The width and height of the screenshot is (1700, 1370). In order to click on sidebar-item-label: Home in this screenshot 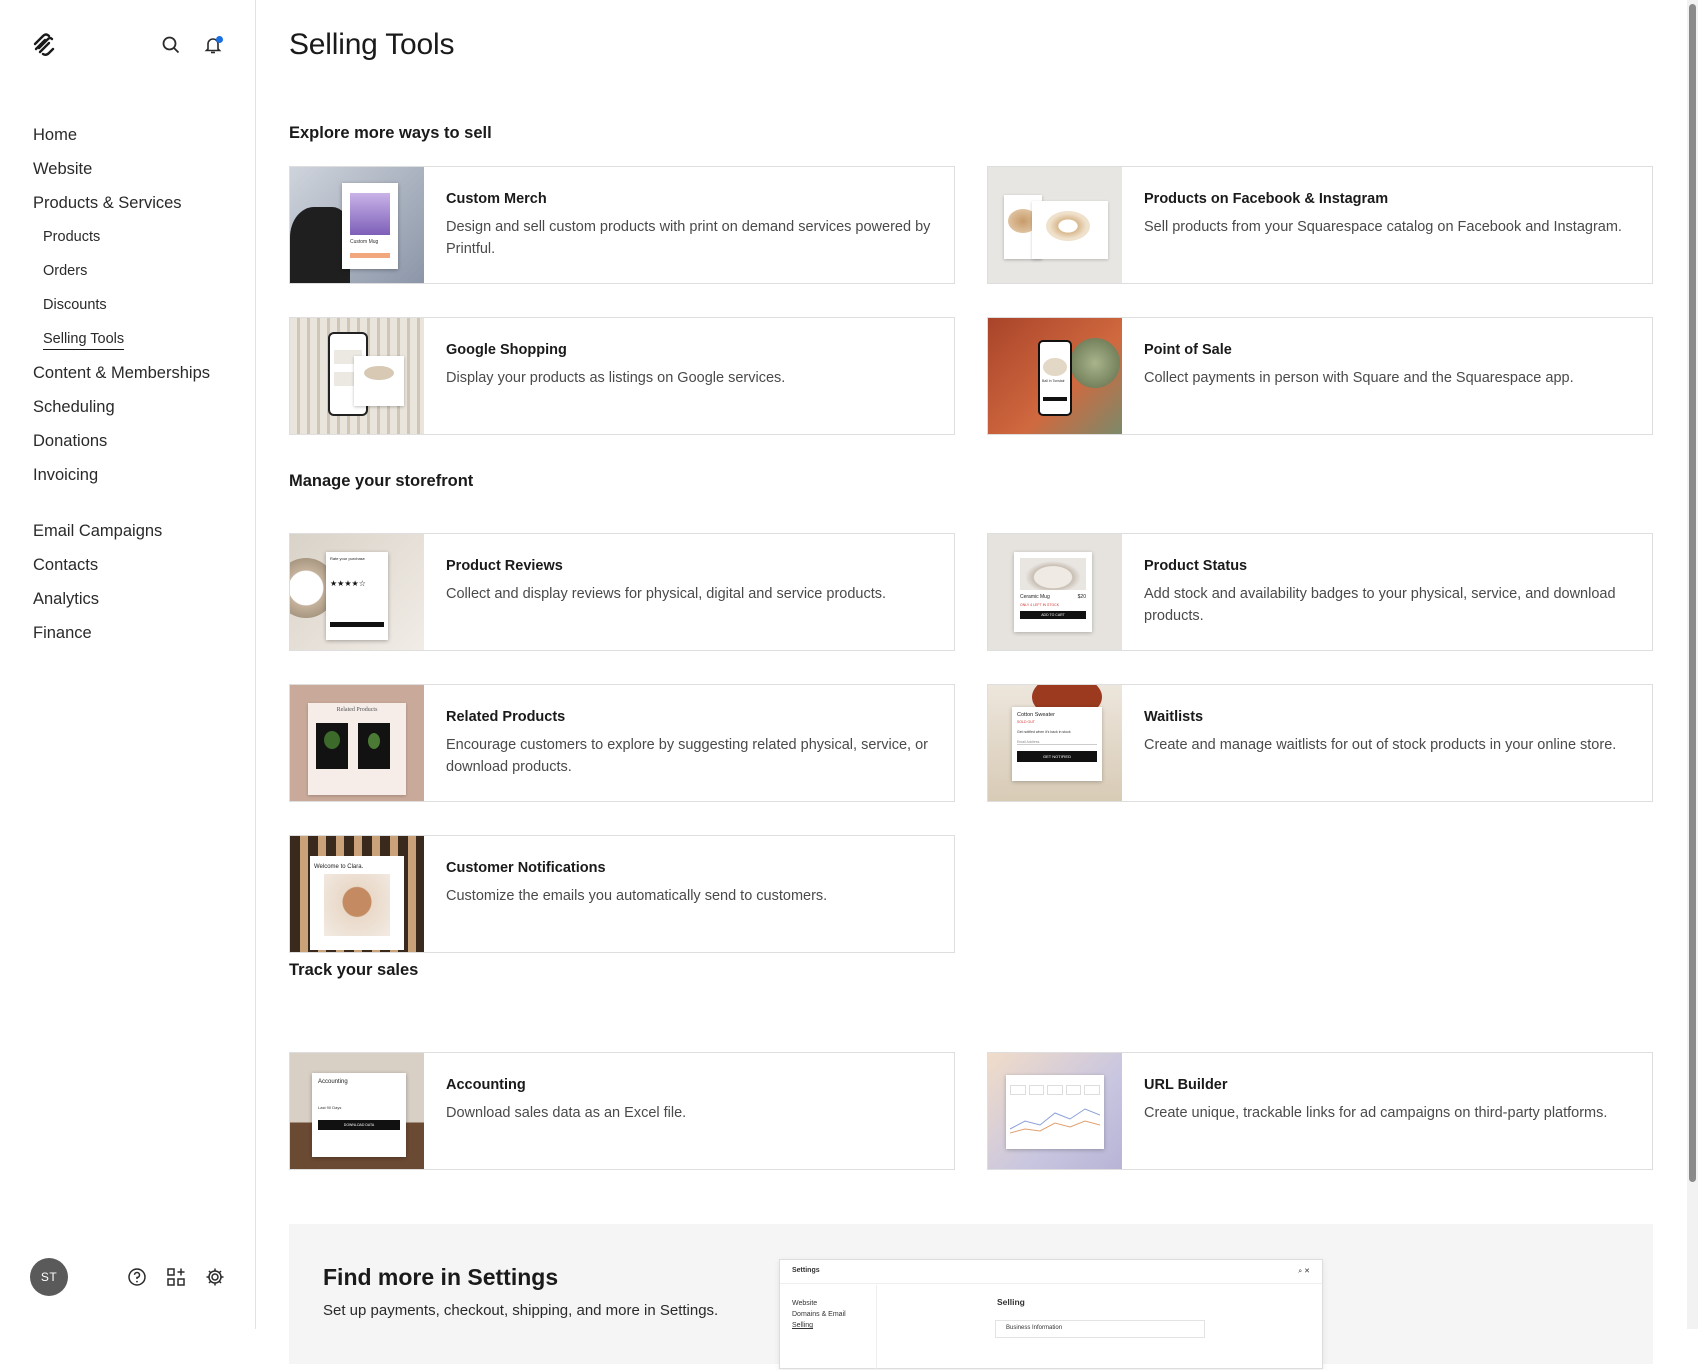, I will do `click(55, 135)`.